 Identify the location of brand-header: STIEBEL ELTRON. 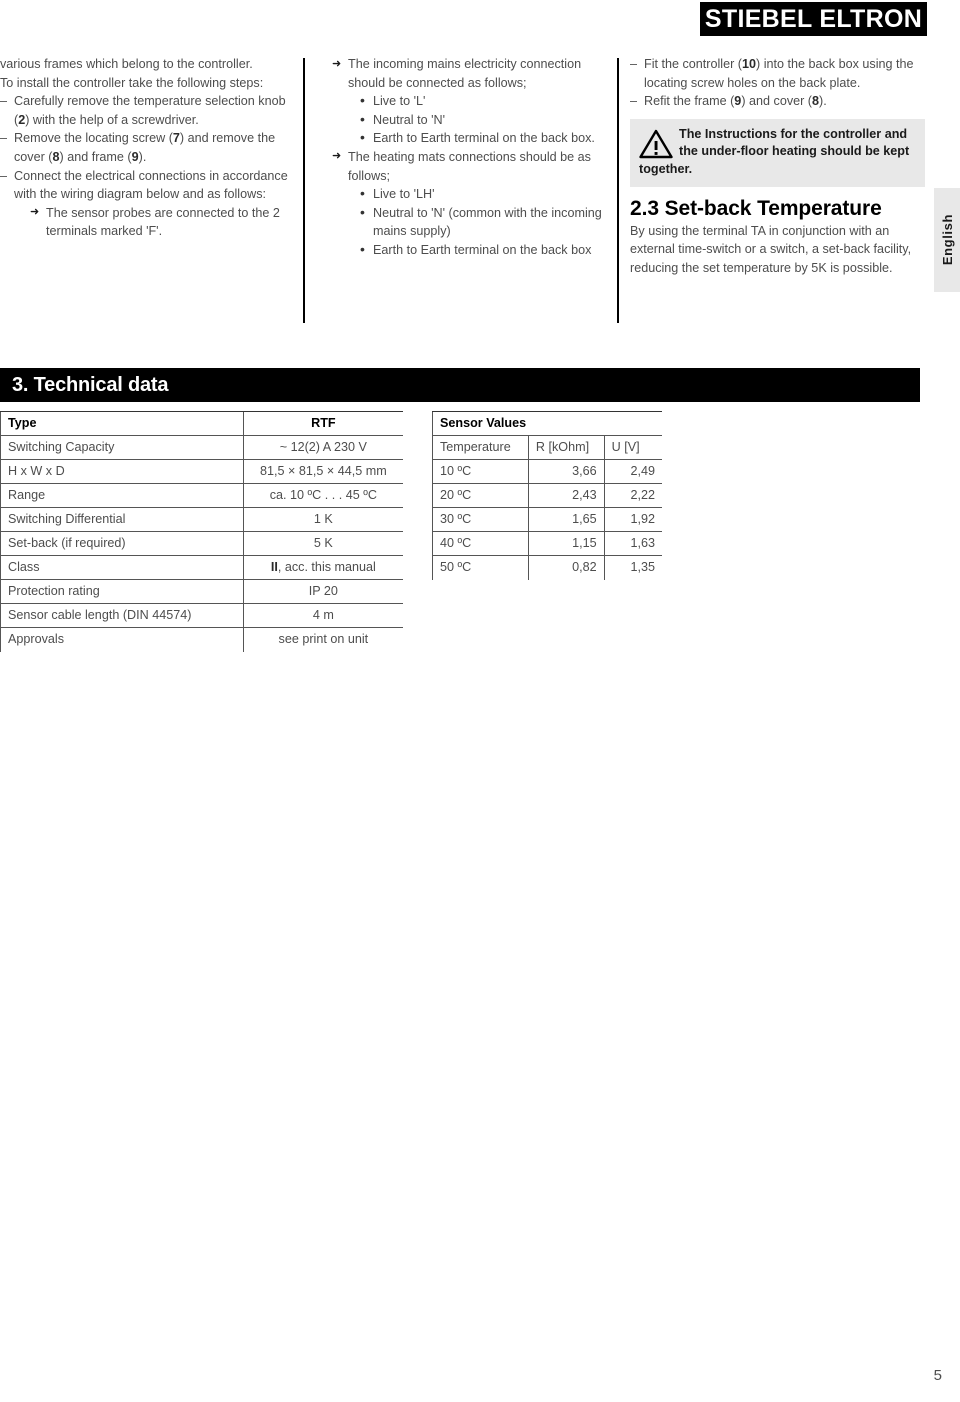
(813, 19).